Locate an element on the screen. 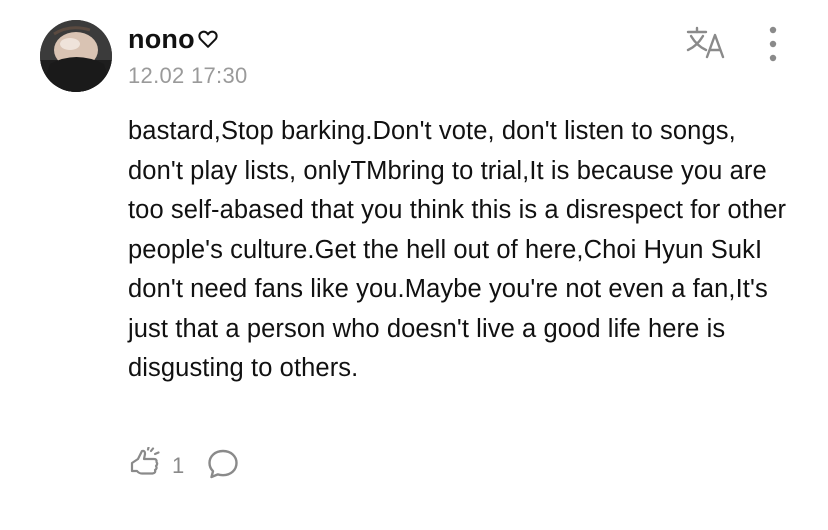  comment-bubble-icon is located at coordinates (223, 466).